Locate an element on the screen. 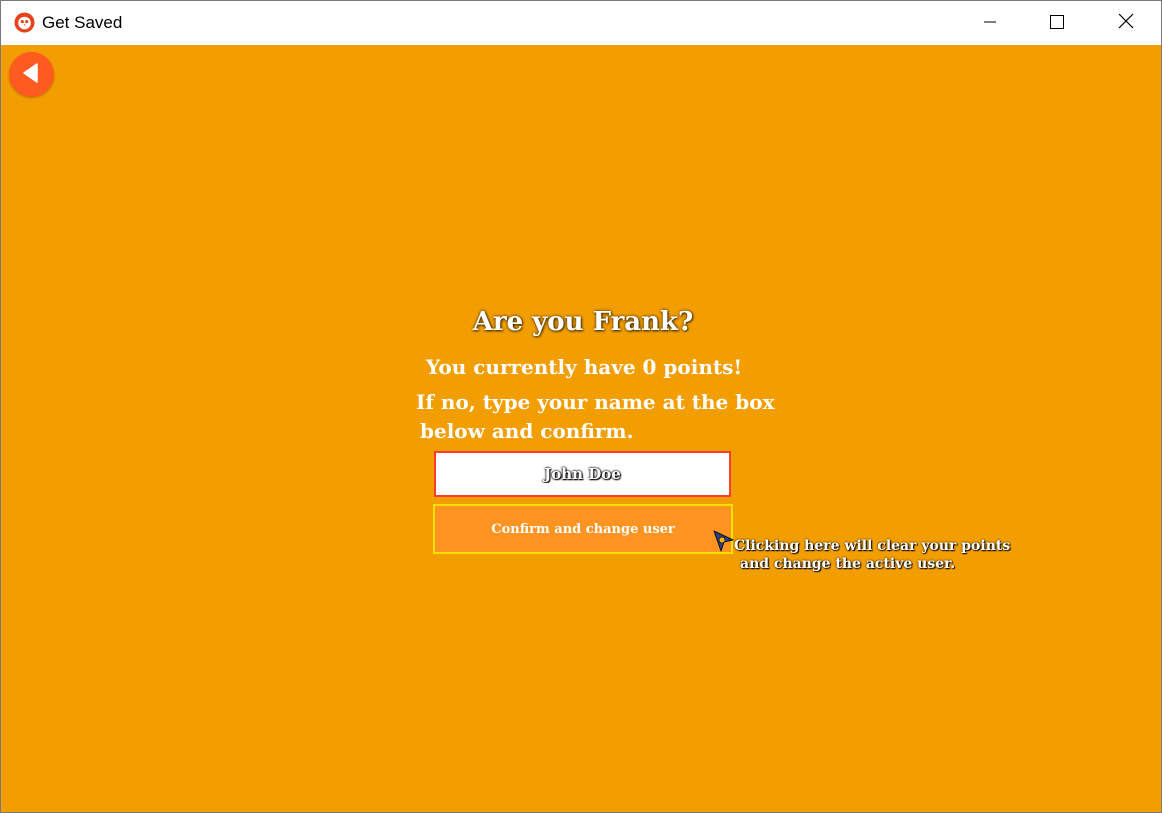  instruction-line-1: If no, type your name at the box is located at coordinates (595, 402).